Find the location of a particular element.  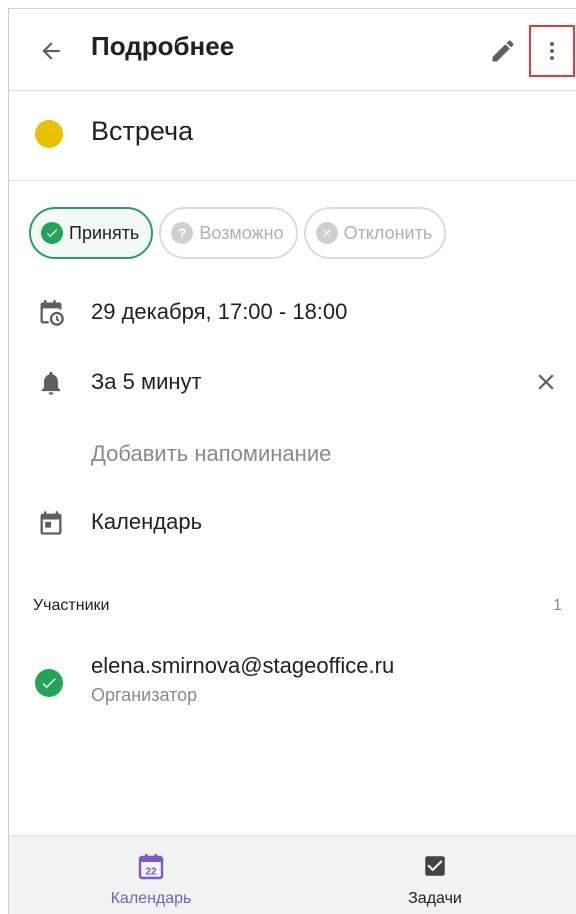

pencil-icon is located at coordinates (503, 51).